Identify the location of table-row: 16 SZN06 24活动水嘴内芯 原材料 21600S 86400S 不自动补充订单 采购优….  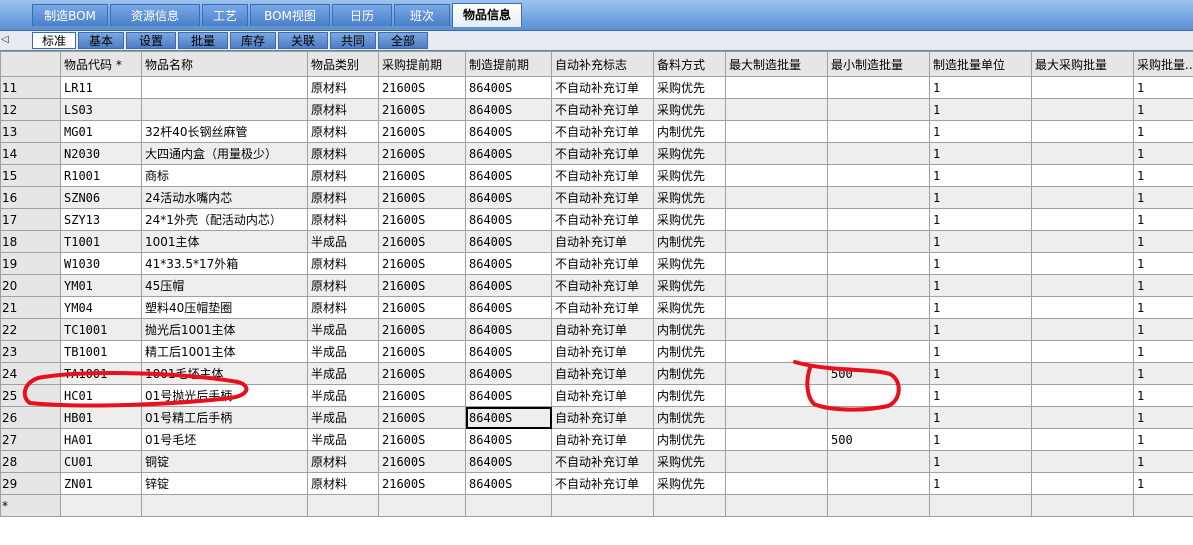
(596, 197).